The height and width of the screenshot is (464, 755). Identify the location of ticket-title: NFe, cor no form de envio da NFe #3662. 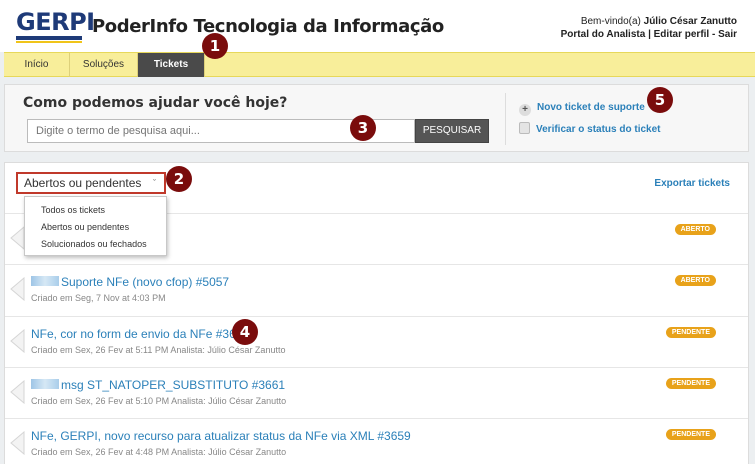
(140, 334).